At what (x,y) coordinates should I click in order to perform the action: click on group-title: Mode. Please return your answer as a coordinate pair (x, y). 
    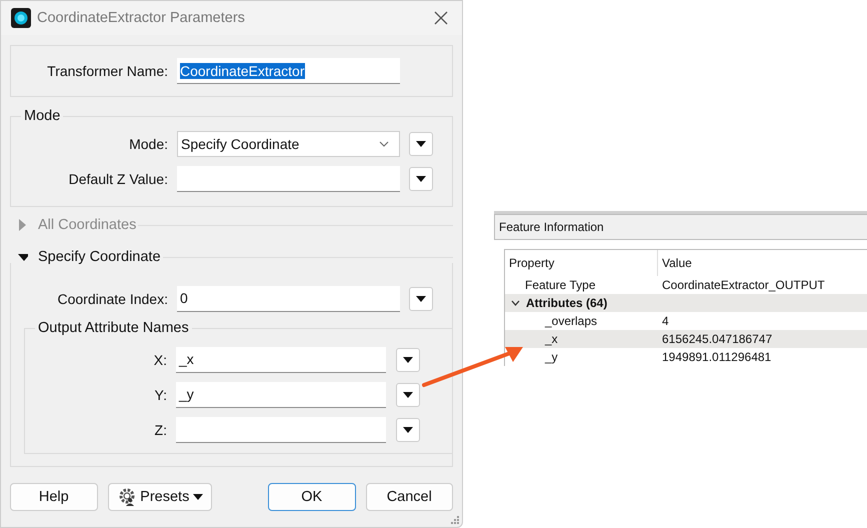
    Looking at the image, I should click on (42, 116).